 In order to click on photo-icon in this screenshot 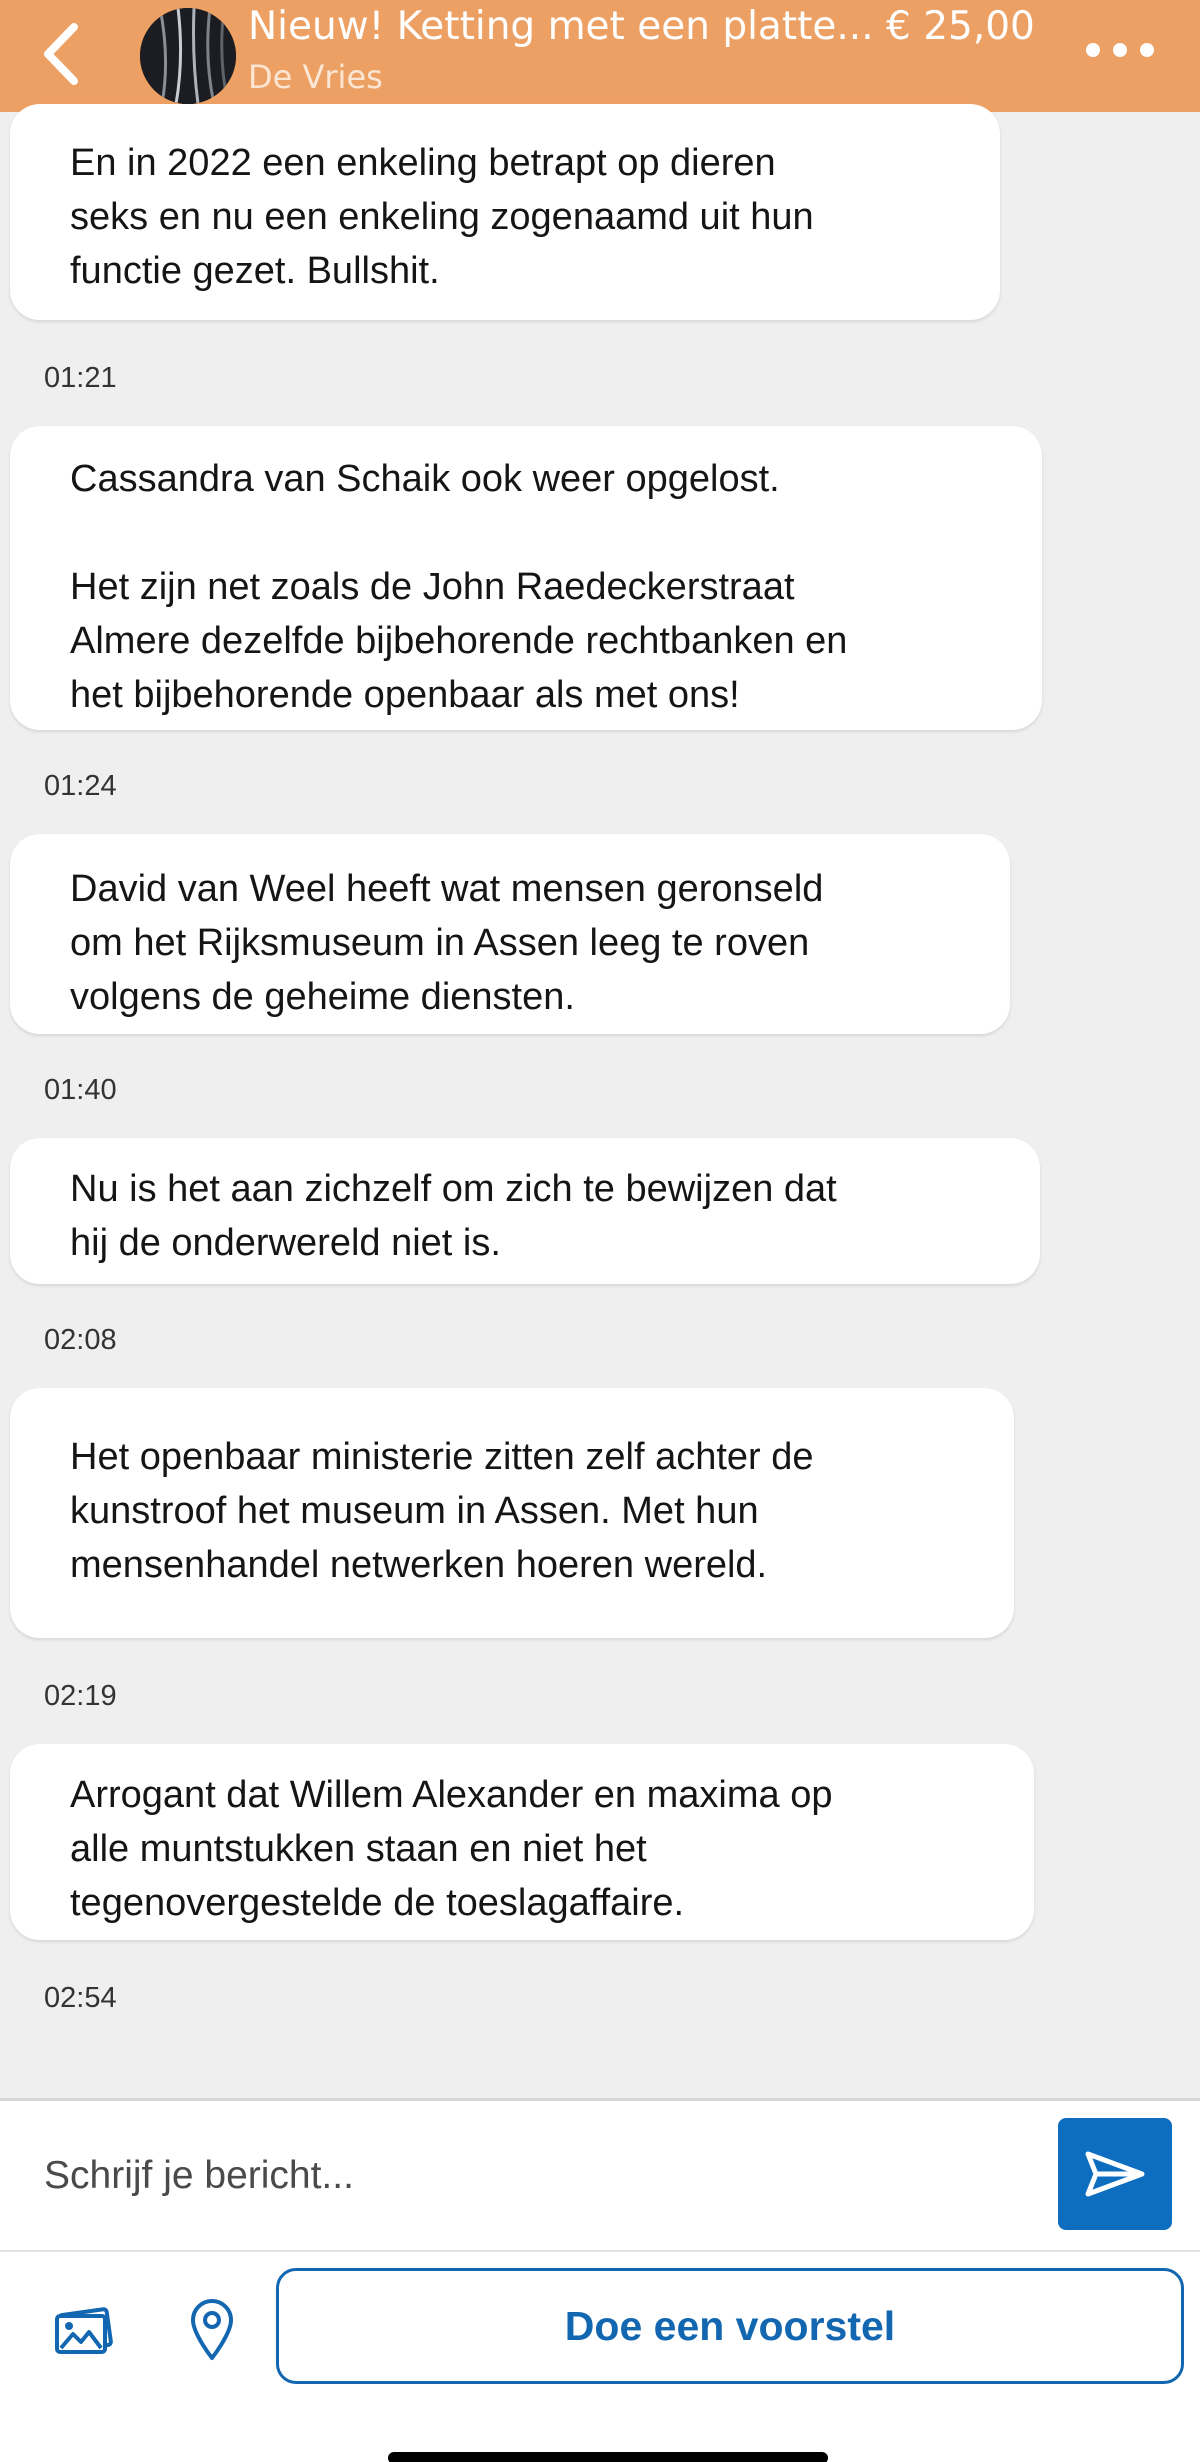, I will do `click(84, 2330)`.